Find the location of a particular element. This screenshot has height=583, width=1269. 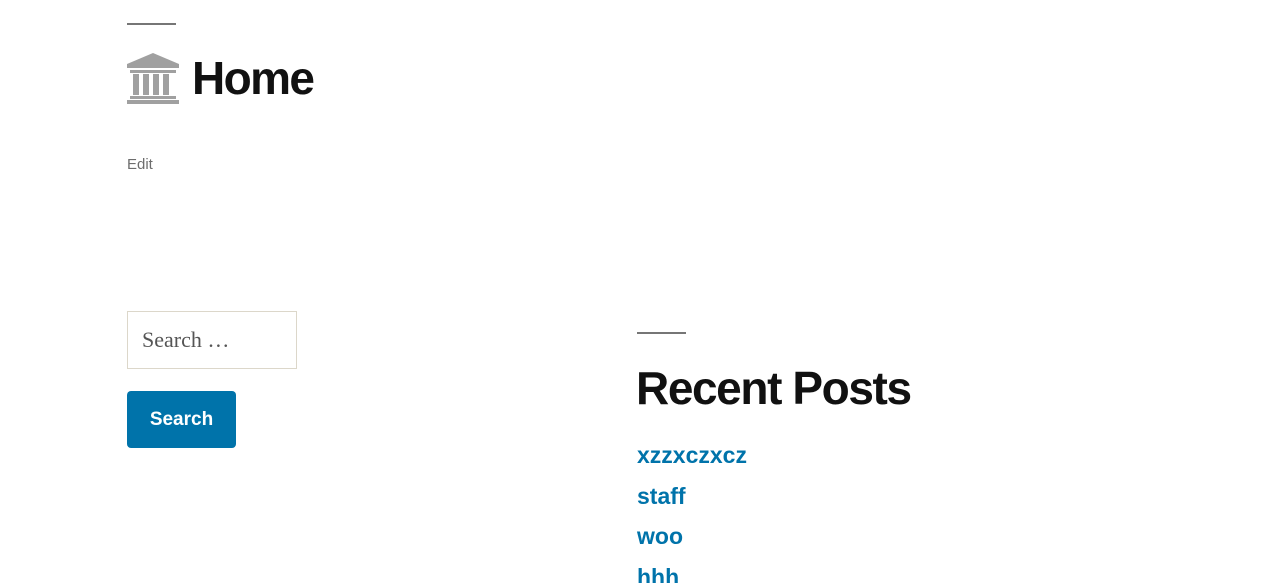

page-title: Home is located at coordinates (253, 78).